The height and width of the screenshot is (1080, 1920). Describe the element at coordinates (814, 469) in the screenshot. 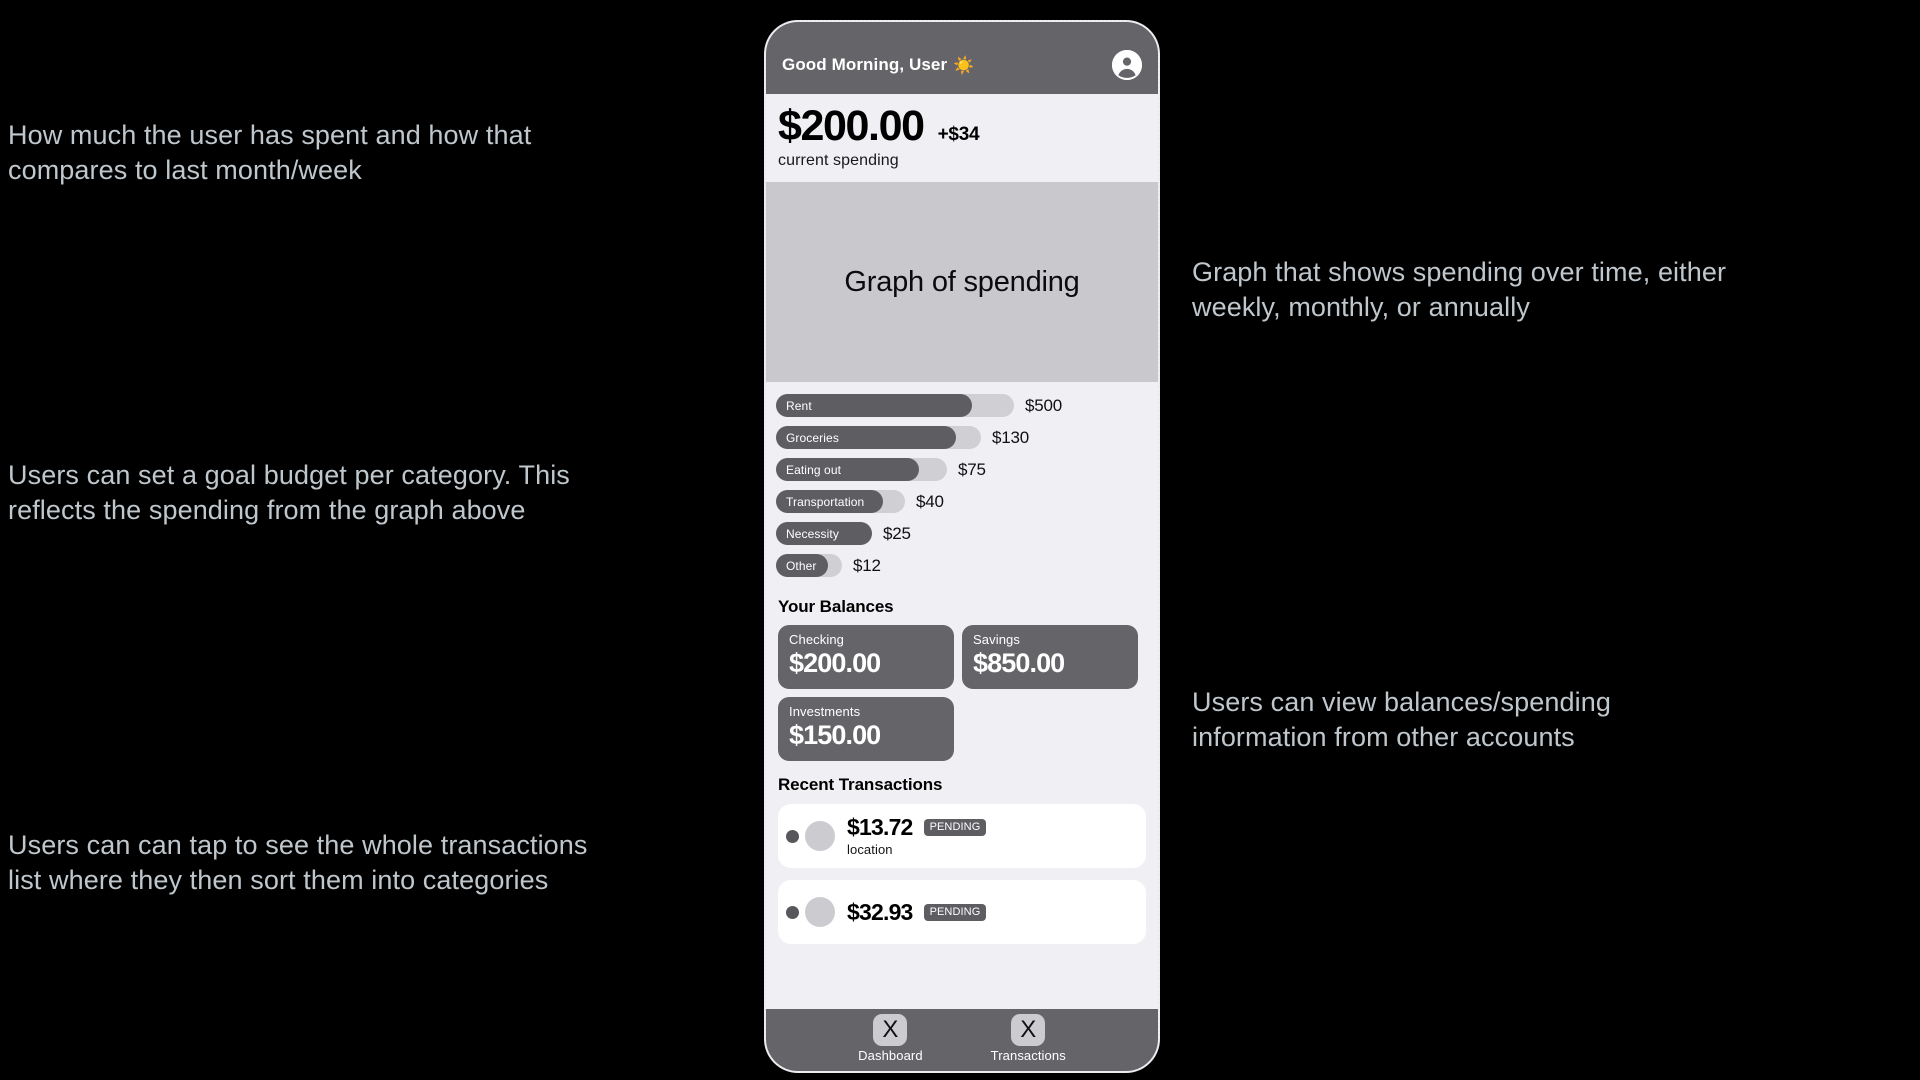

I see `budget-category-label: Eating out` at that location.